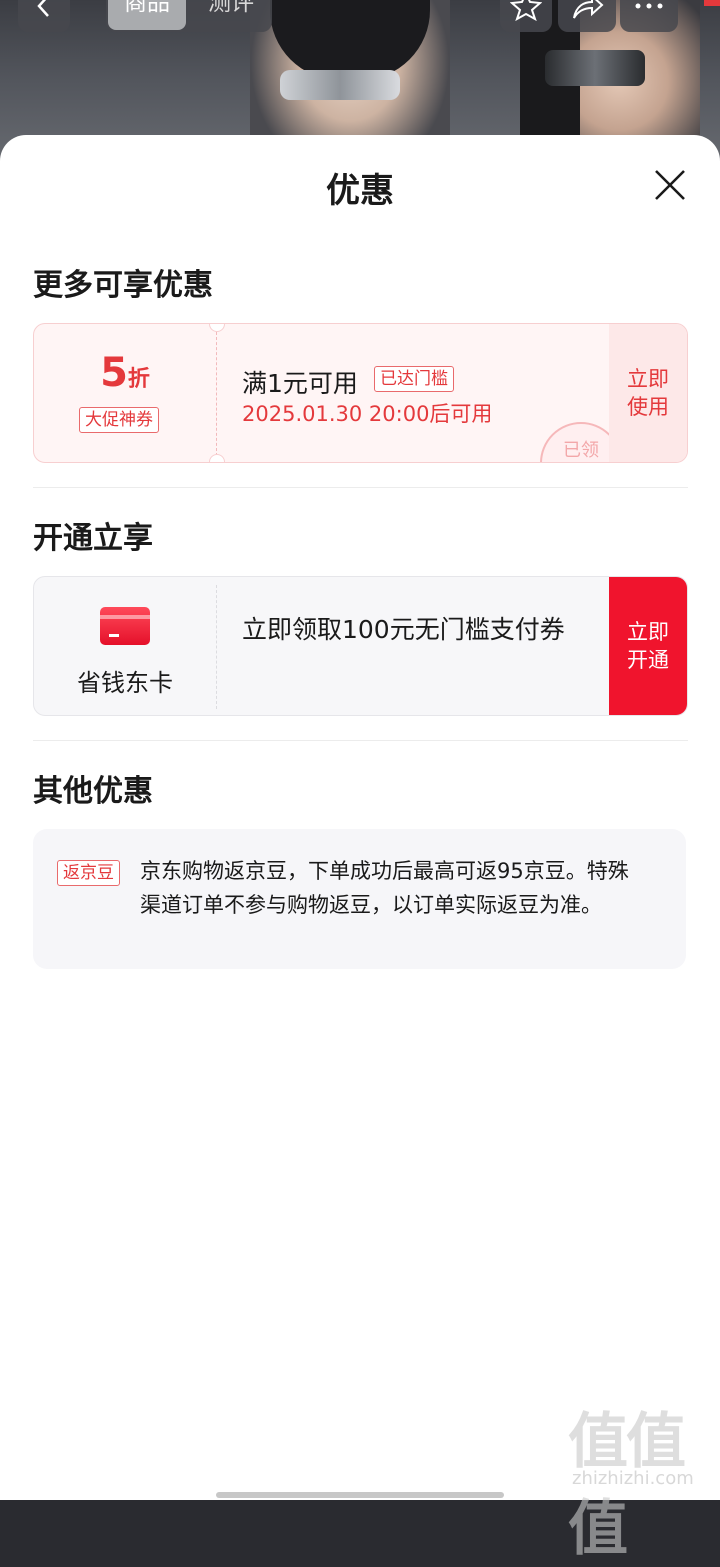 This screenshot has width=720, height=1567. What do you see at coordinates (360, 17) in the screenshot?
I see `top-navigation: 商品 测评` at bounding box center [360, 17].